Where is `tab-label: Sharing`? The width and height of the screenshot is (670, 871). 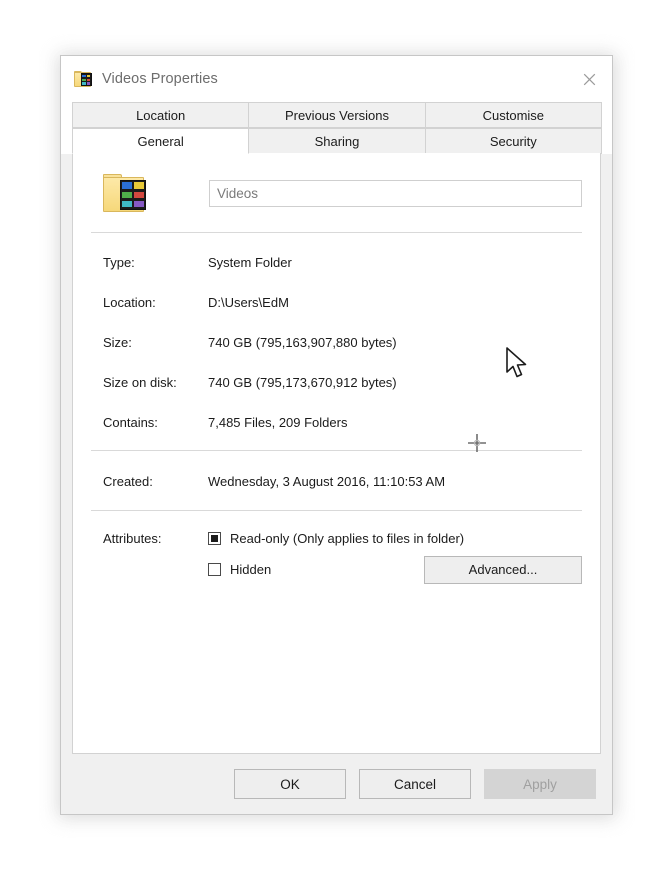 tab-label: Sharing is located at coordinates (337, 141).